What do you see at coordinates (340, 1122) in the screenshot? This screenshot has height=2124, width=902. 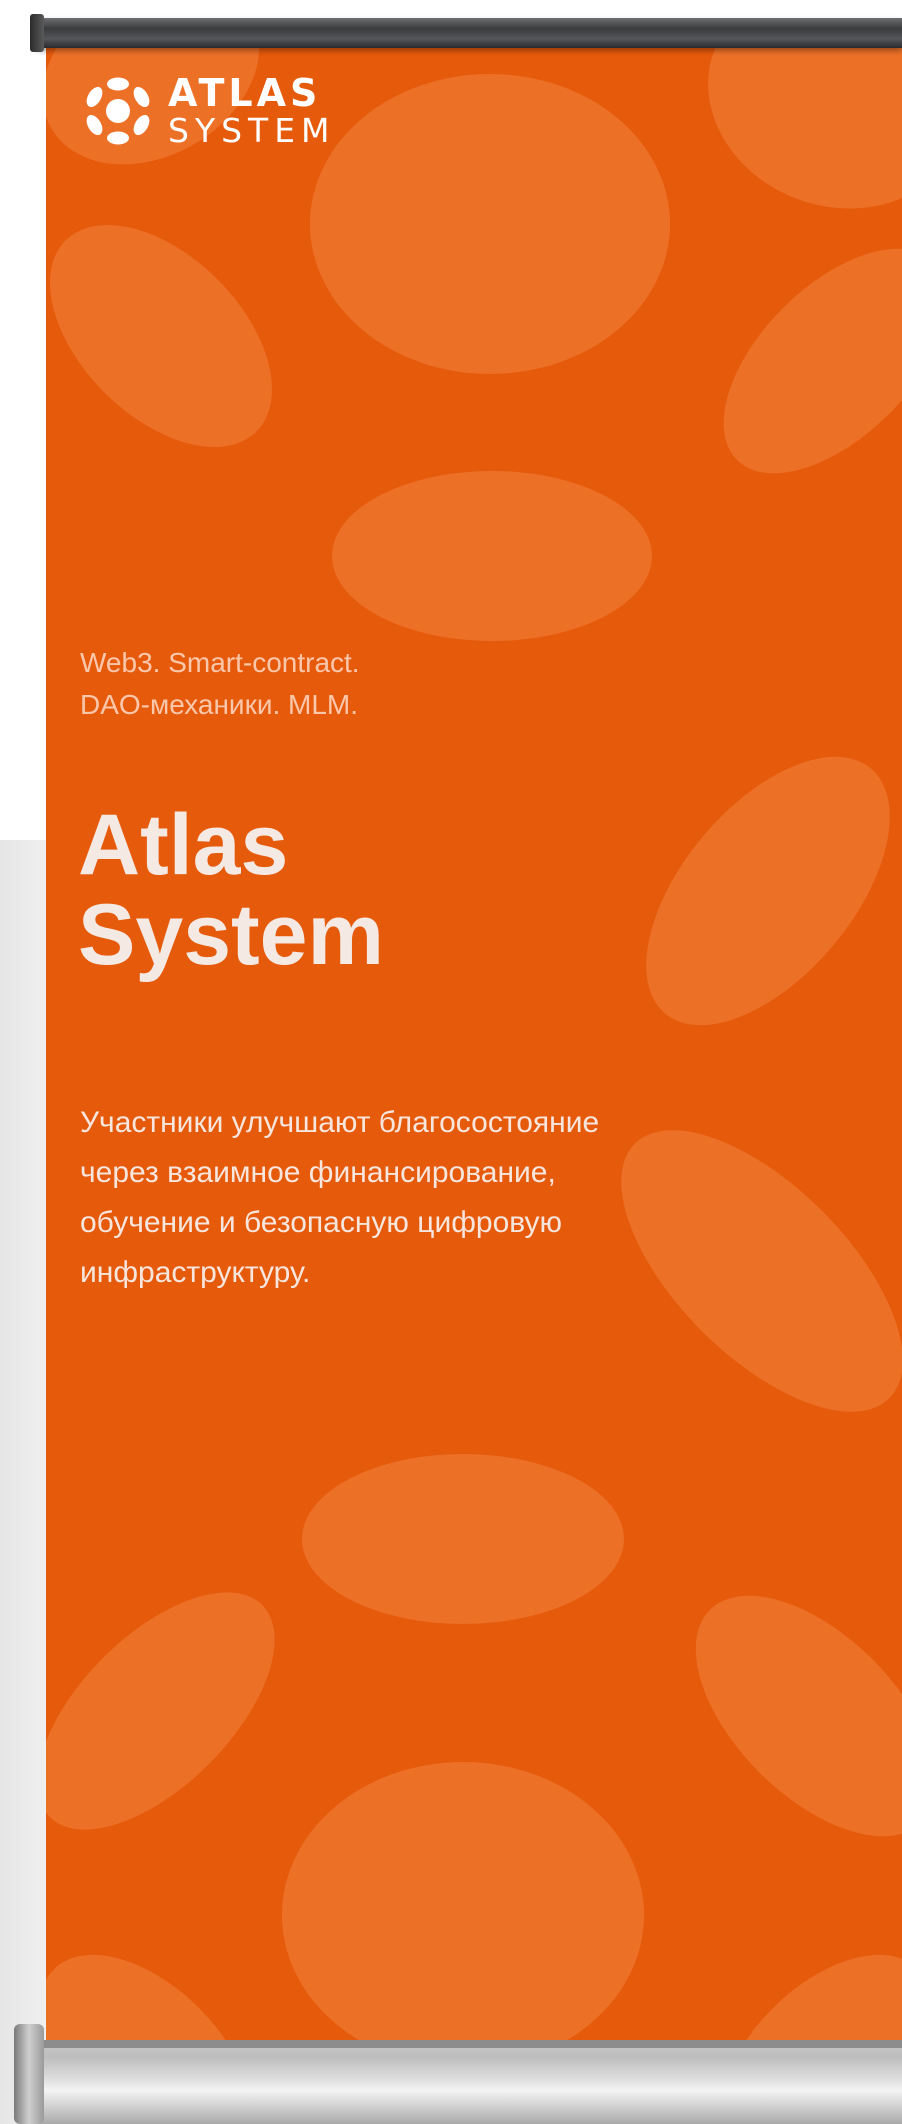 I see `description-line: Участники улучшают благосостояние` at bounding box center [340, 1122].